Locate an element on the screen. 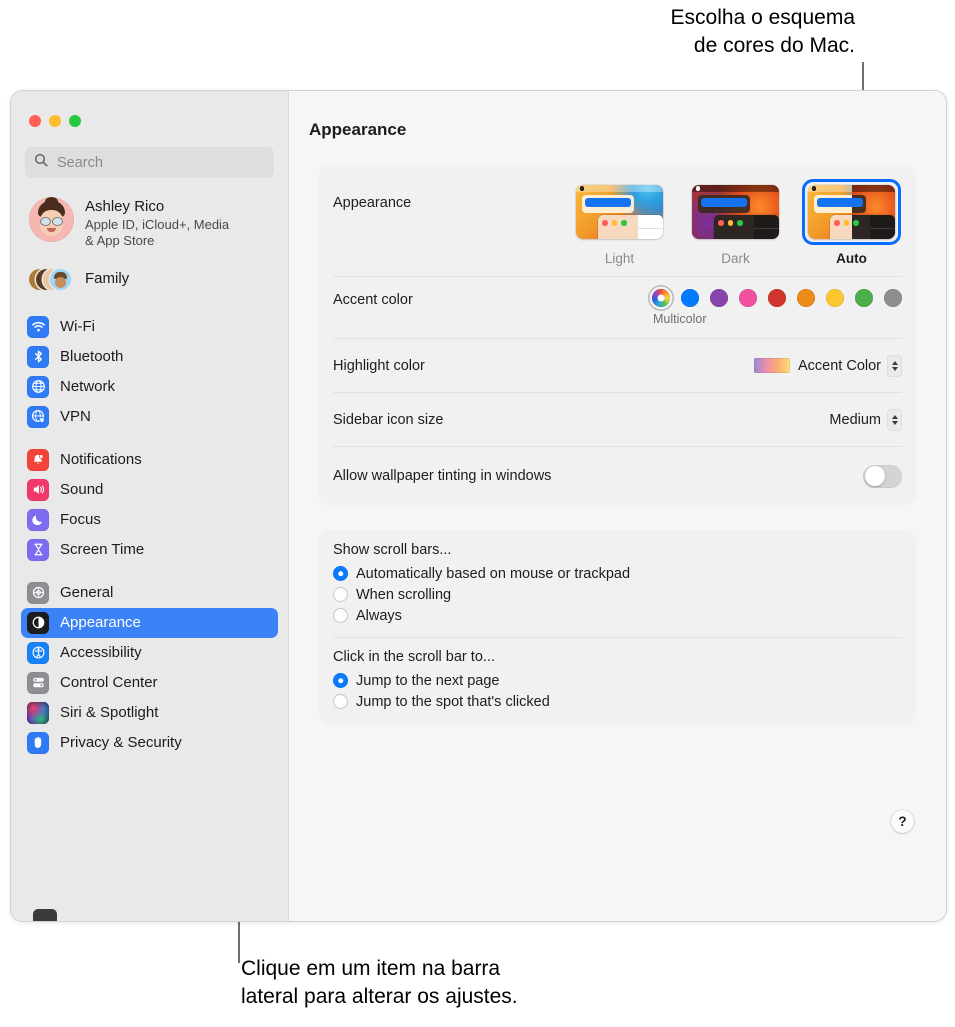 The width and height of the screenshot is (955, 1027). accent-color-row: Accent color Multicolor is located at coordinates (617, 307).